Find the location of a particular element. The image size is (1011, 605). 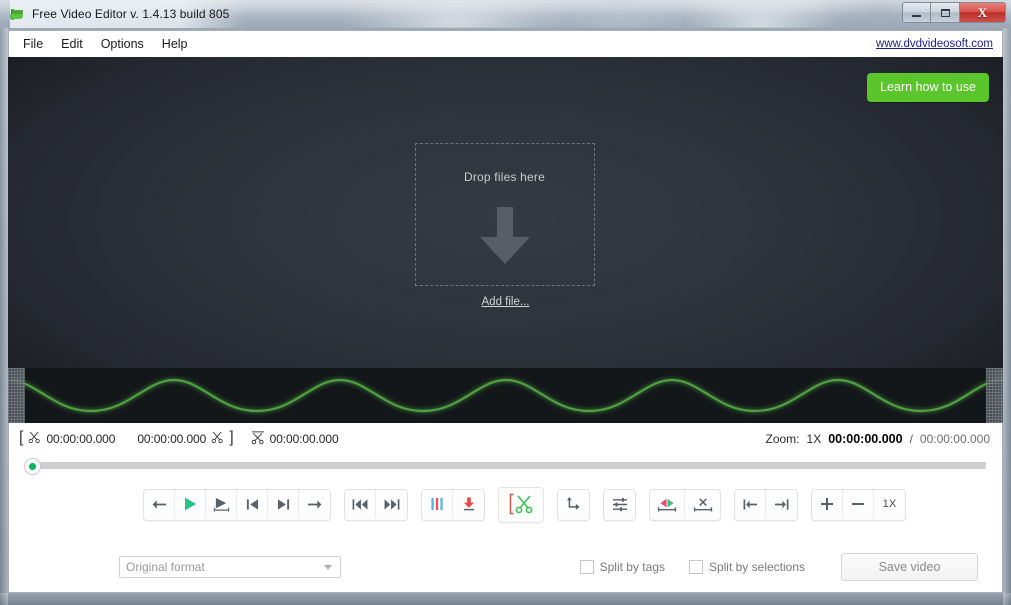

go-to-end-button is located at coordinates (781, 504).